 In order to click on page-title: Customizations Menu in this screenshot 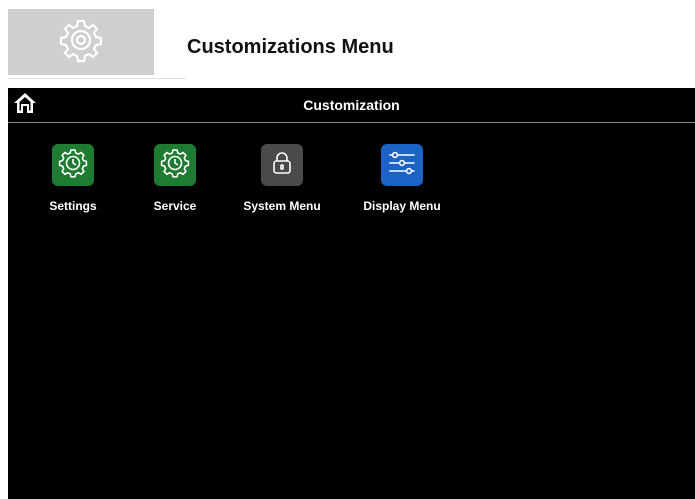, I will do `click(290, 47)`.